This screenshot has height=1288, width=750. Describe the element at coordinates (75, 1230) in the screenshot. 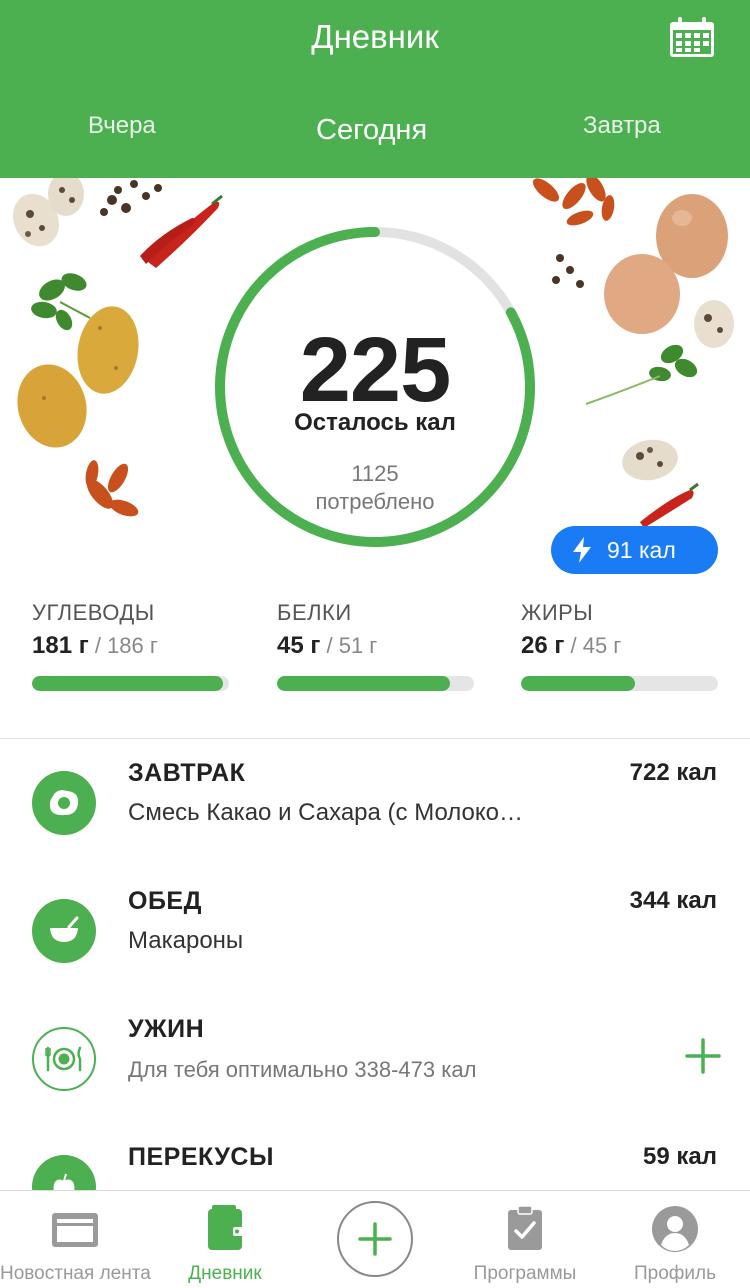

I see `newsfeed-icon` at that location.